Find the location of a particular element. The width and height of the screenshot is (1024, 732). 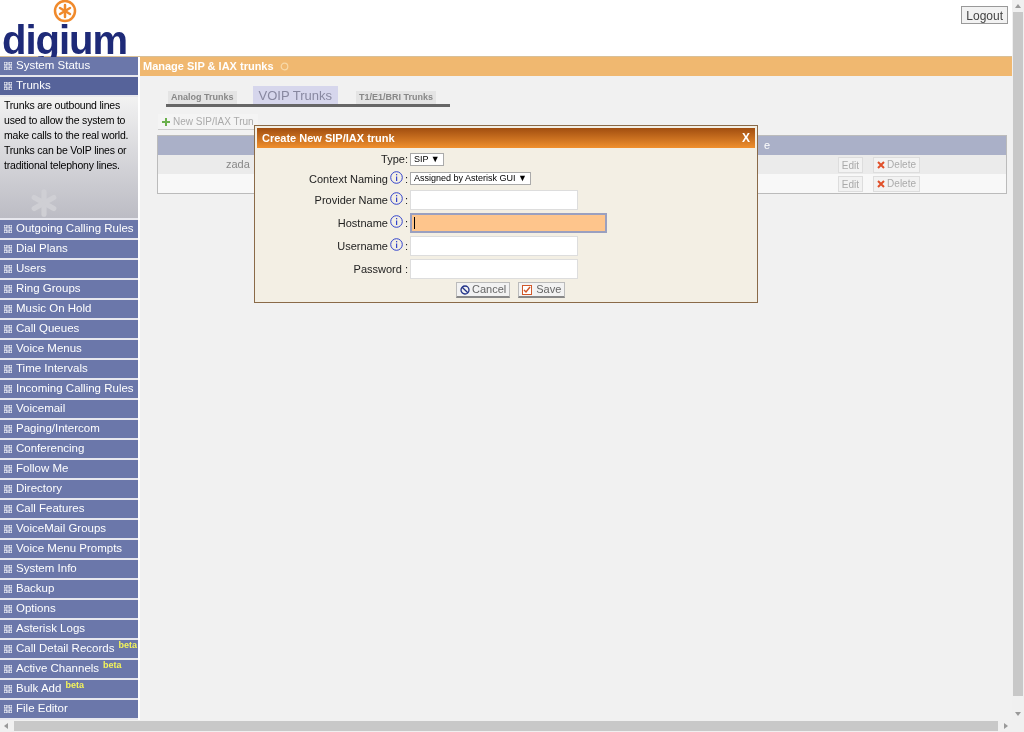

checkbox-icon is located at coordinates (527, 289).